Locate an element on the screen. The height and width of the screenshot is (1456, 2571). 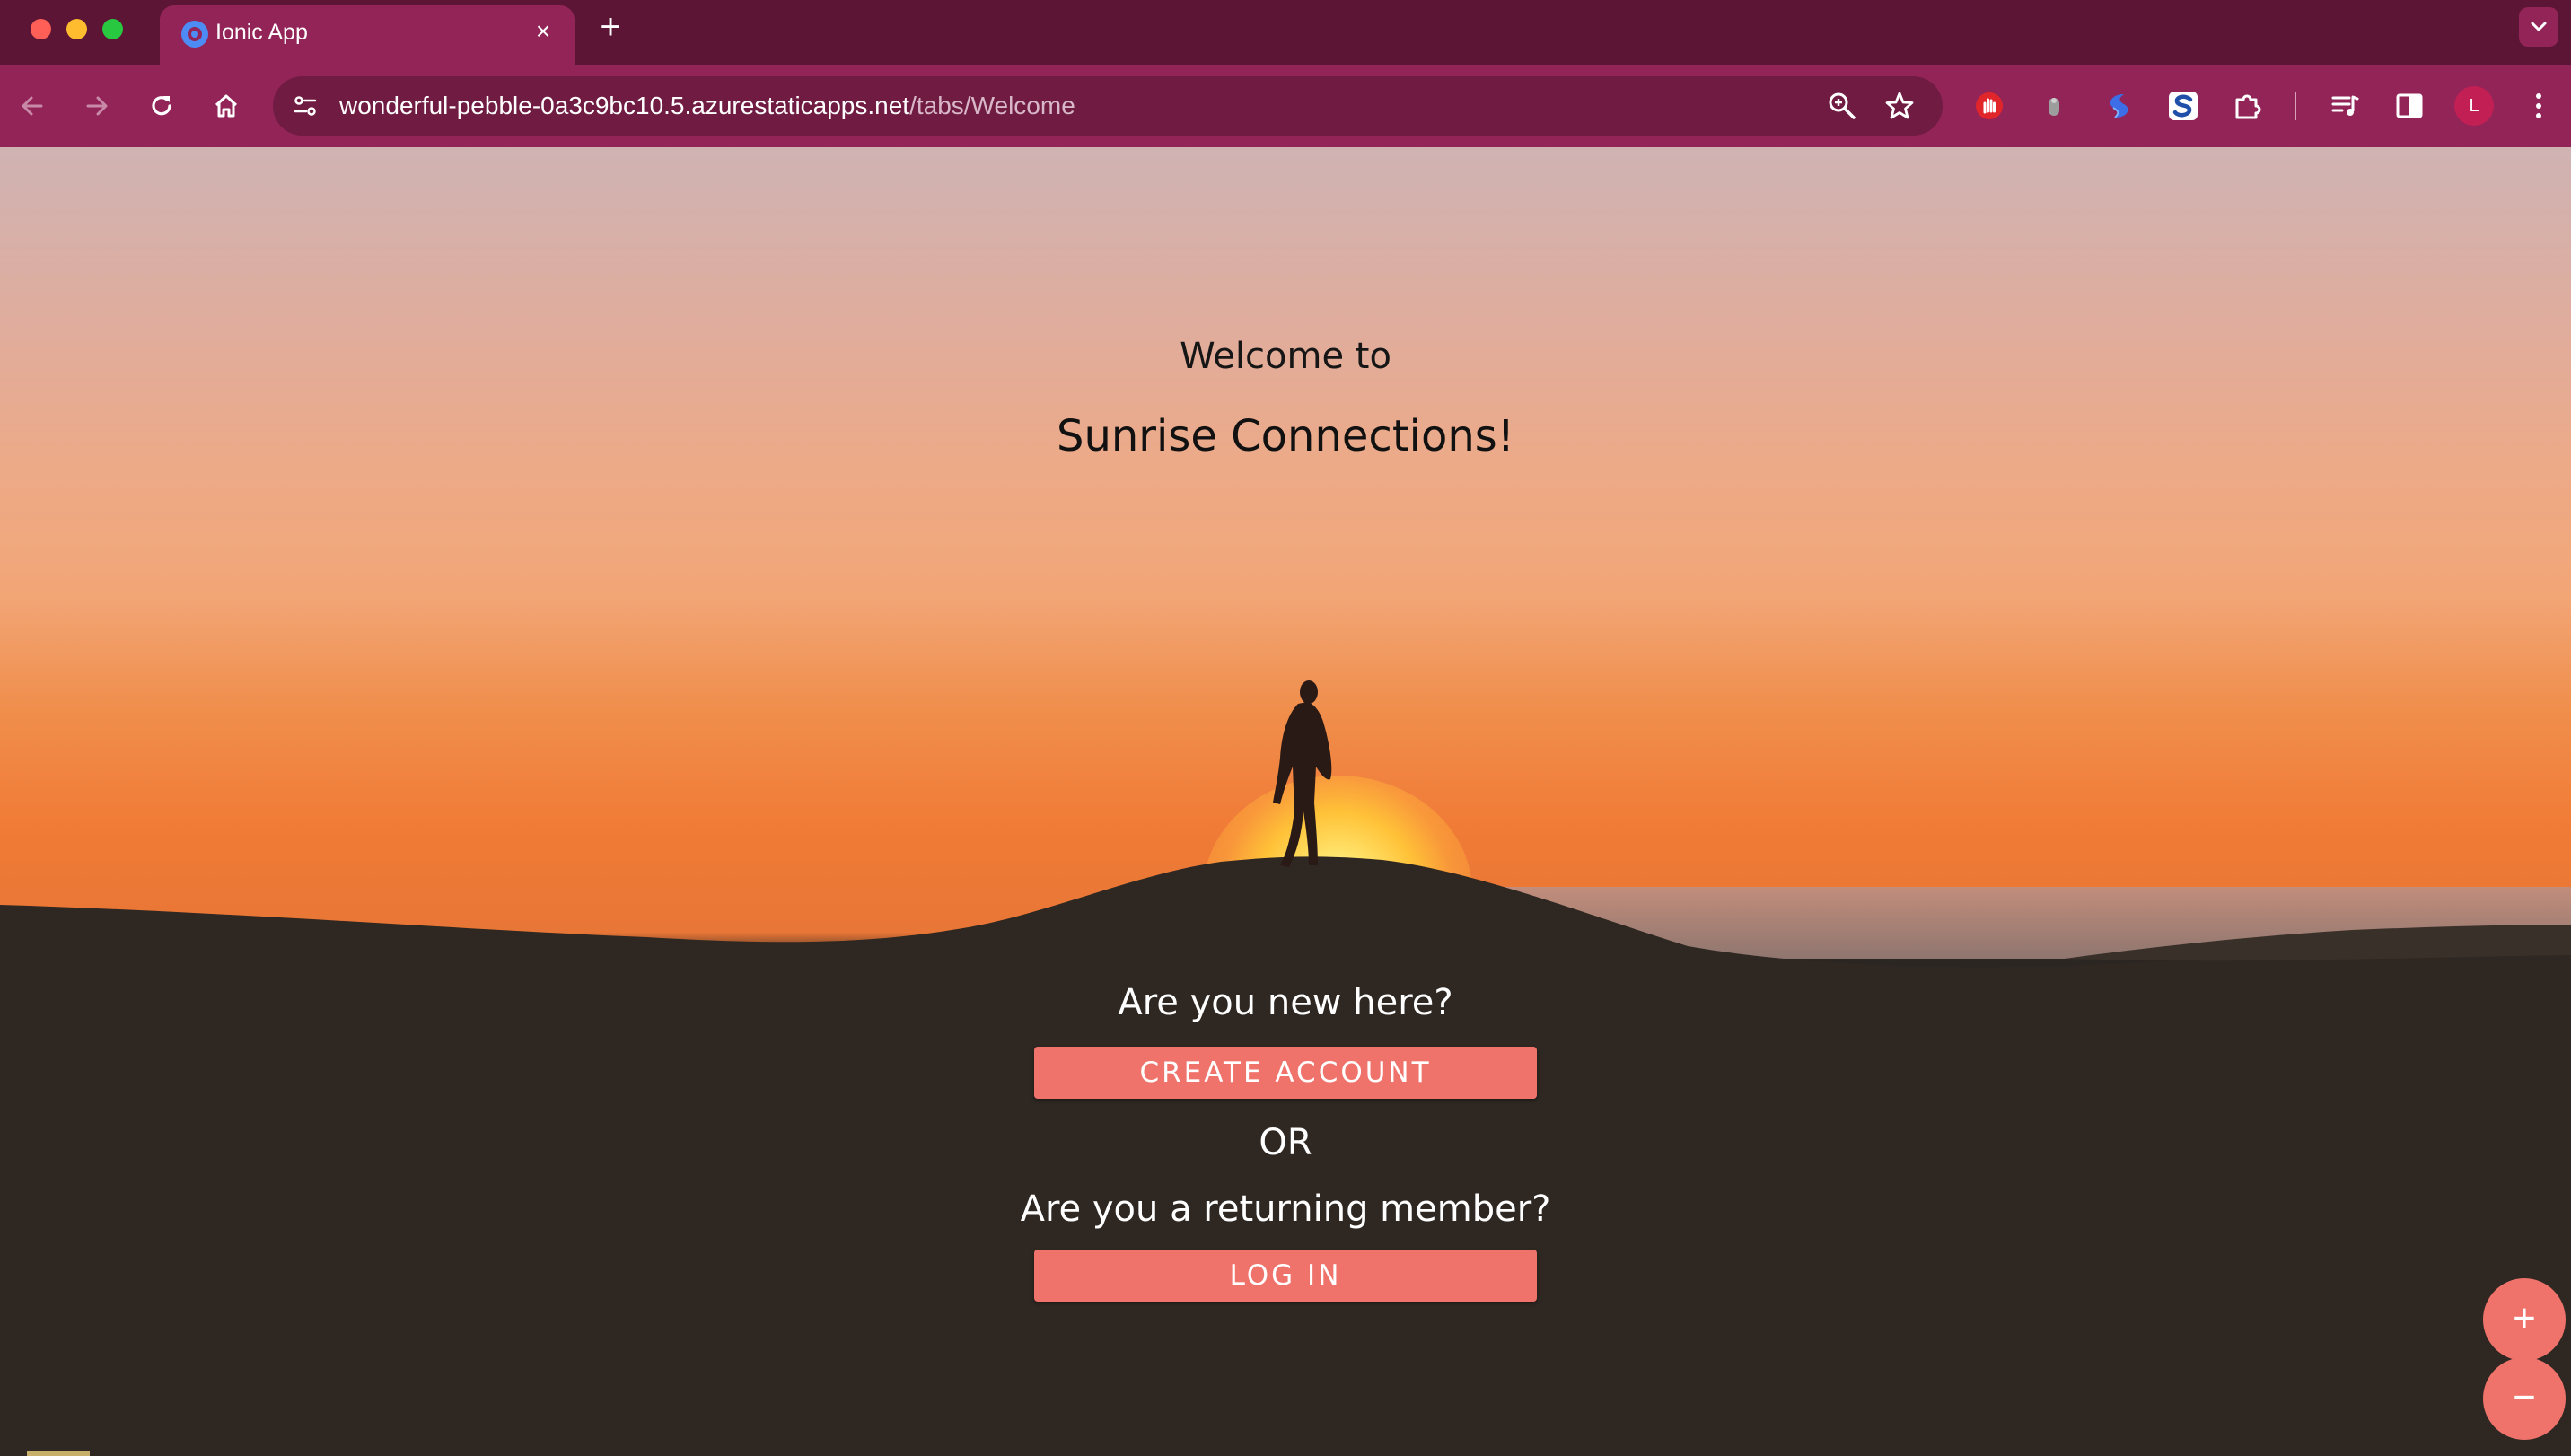
window-maximize-button is located at coordinates (113, 29).